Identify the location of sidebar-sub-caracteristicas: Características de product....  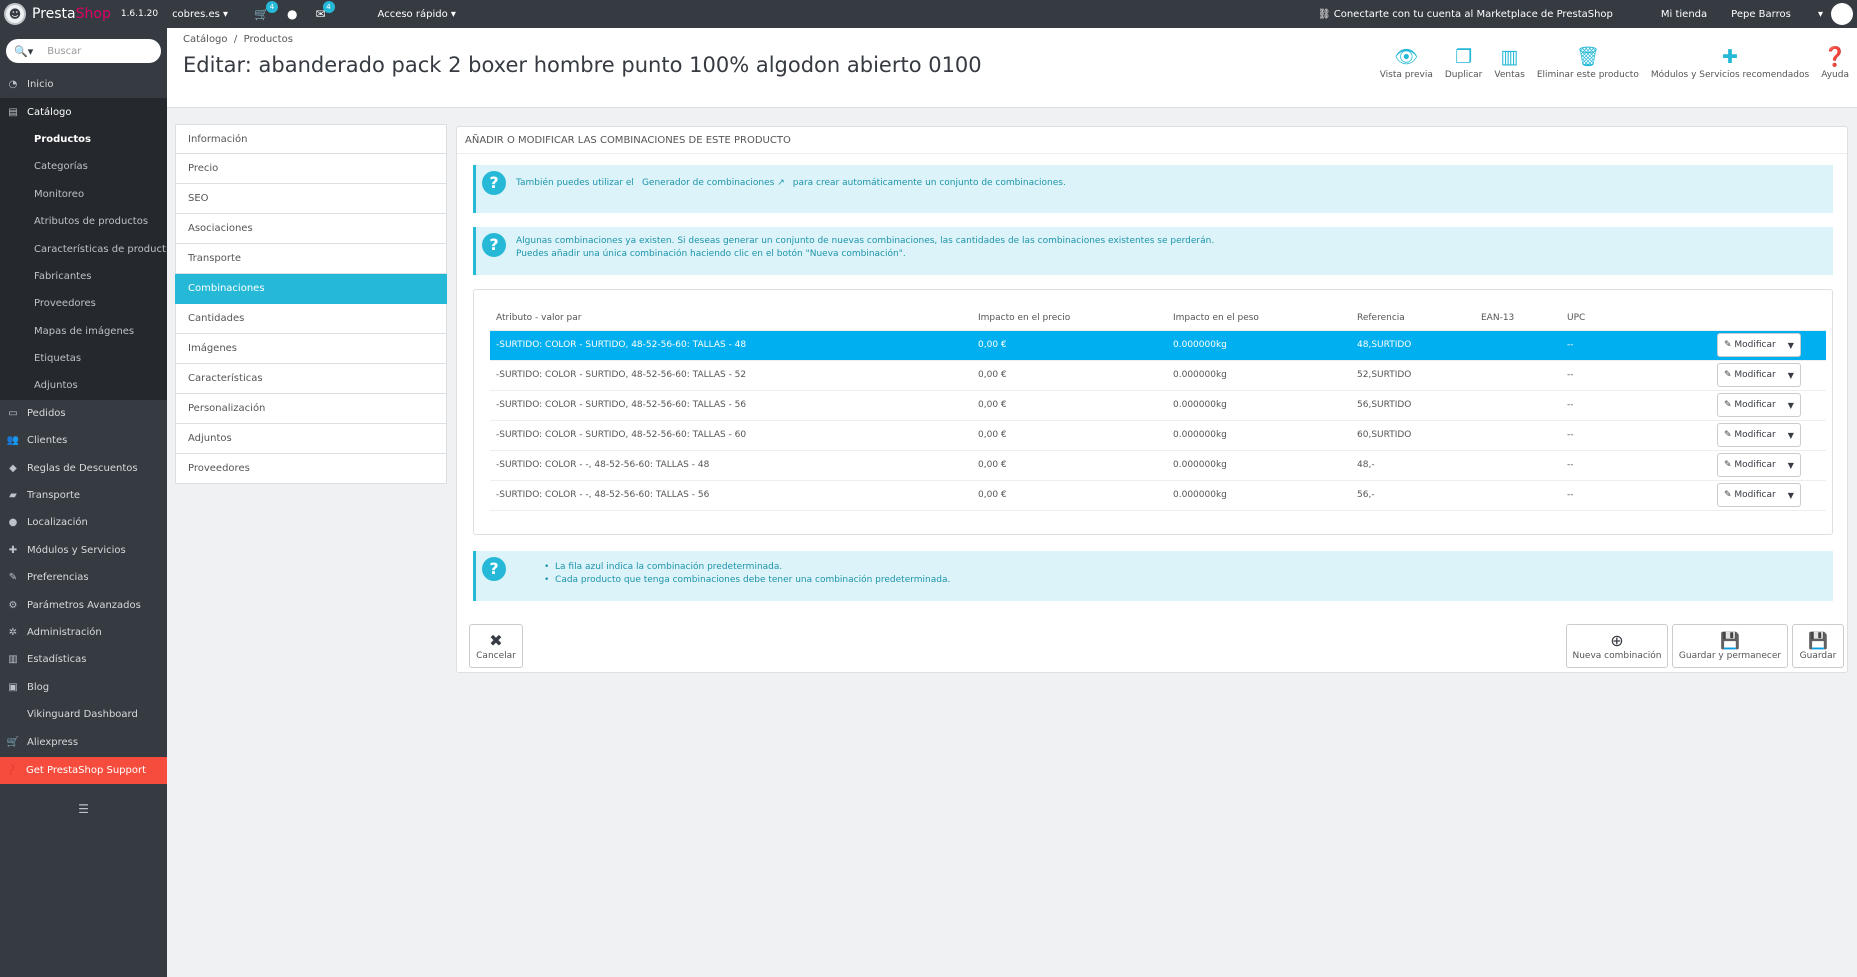
(83, 249).